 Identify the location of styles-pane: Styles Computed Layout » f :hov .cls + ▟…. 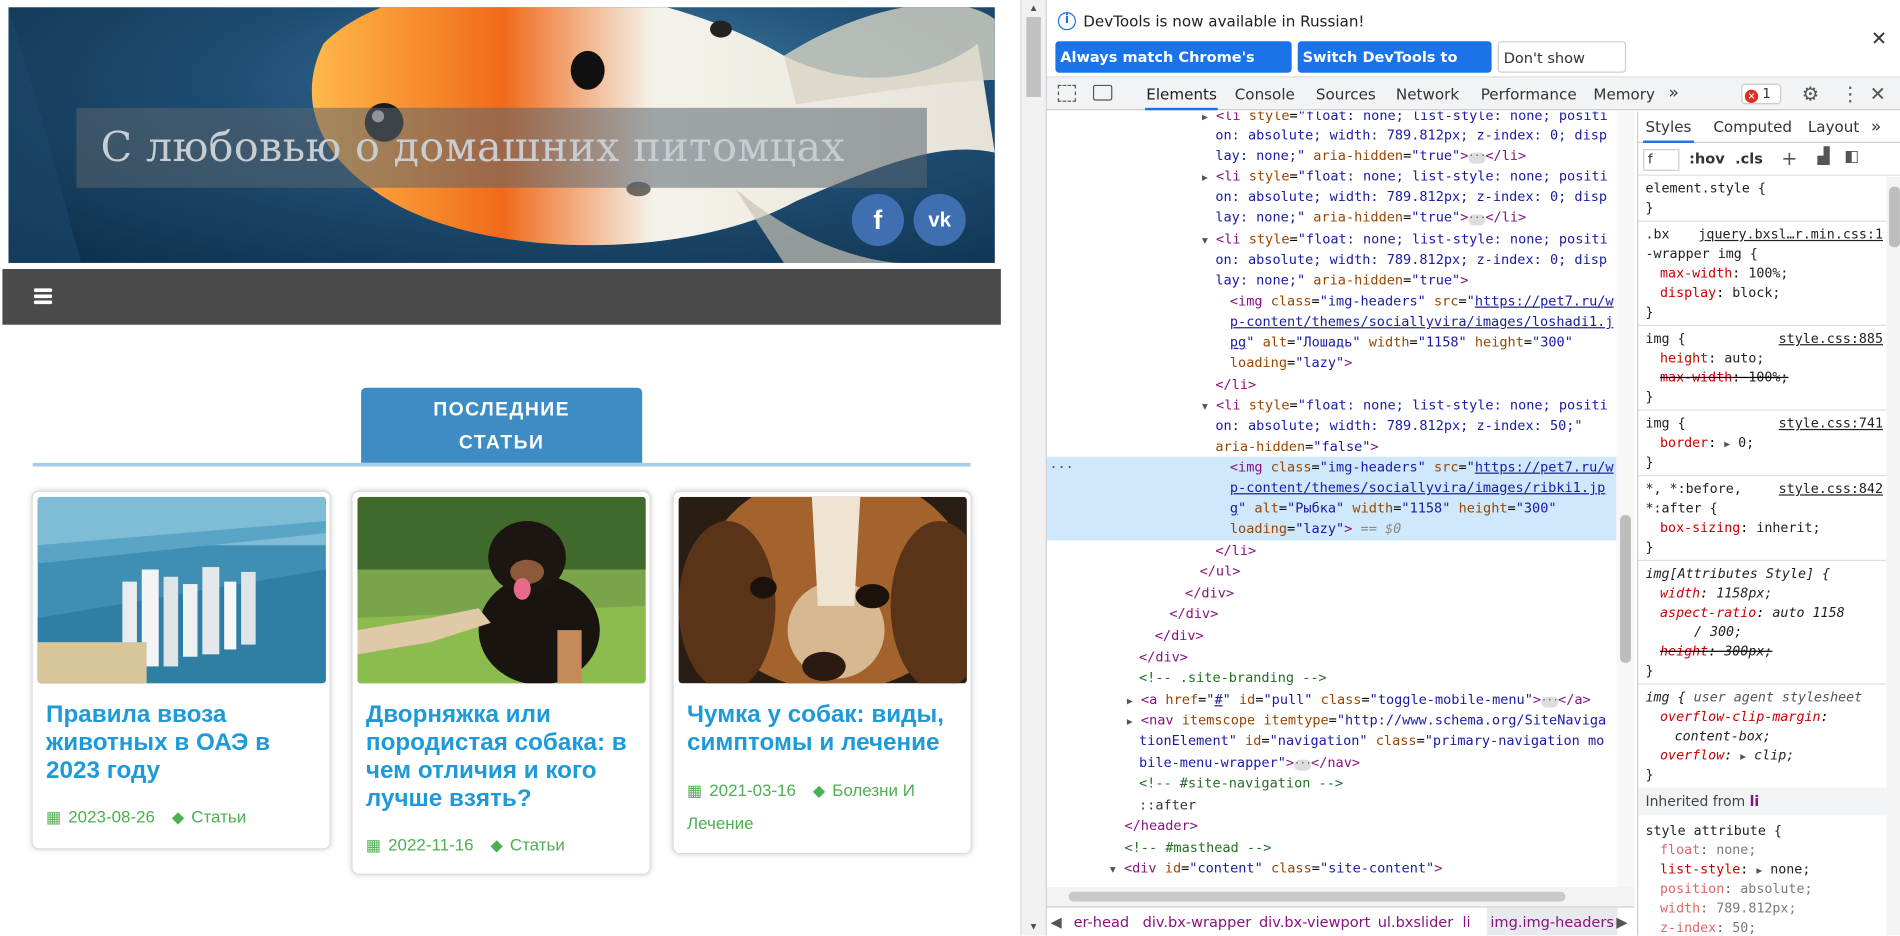
(1768, 523).